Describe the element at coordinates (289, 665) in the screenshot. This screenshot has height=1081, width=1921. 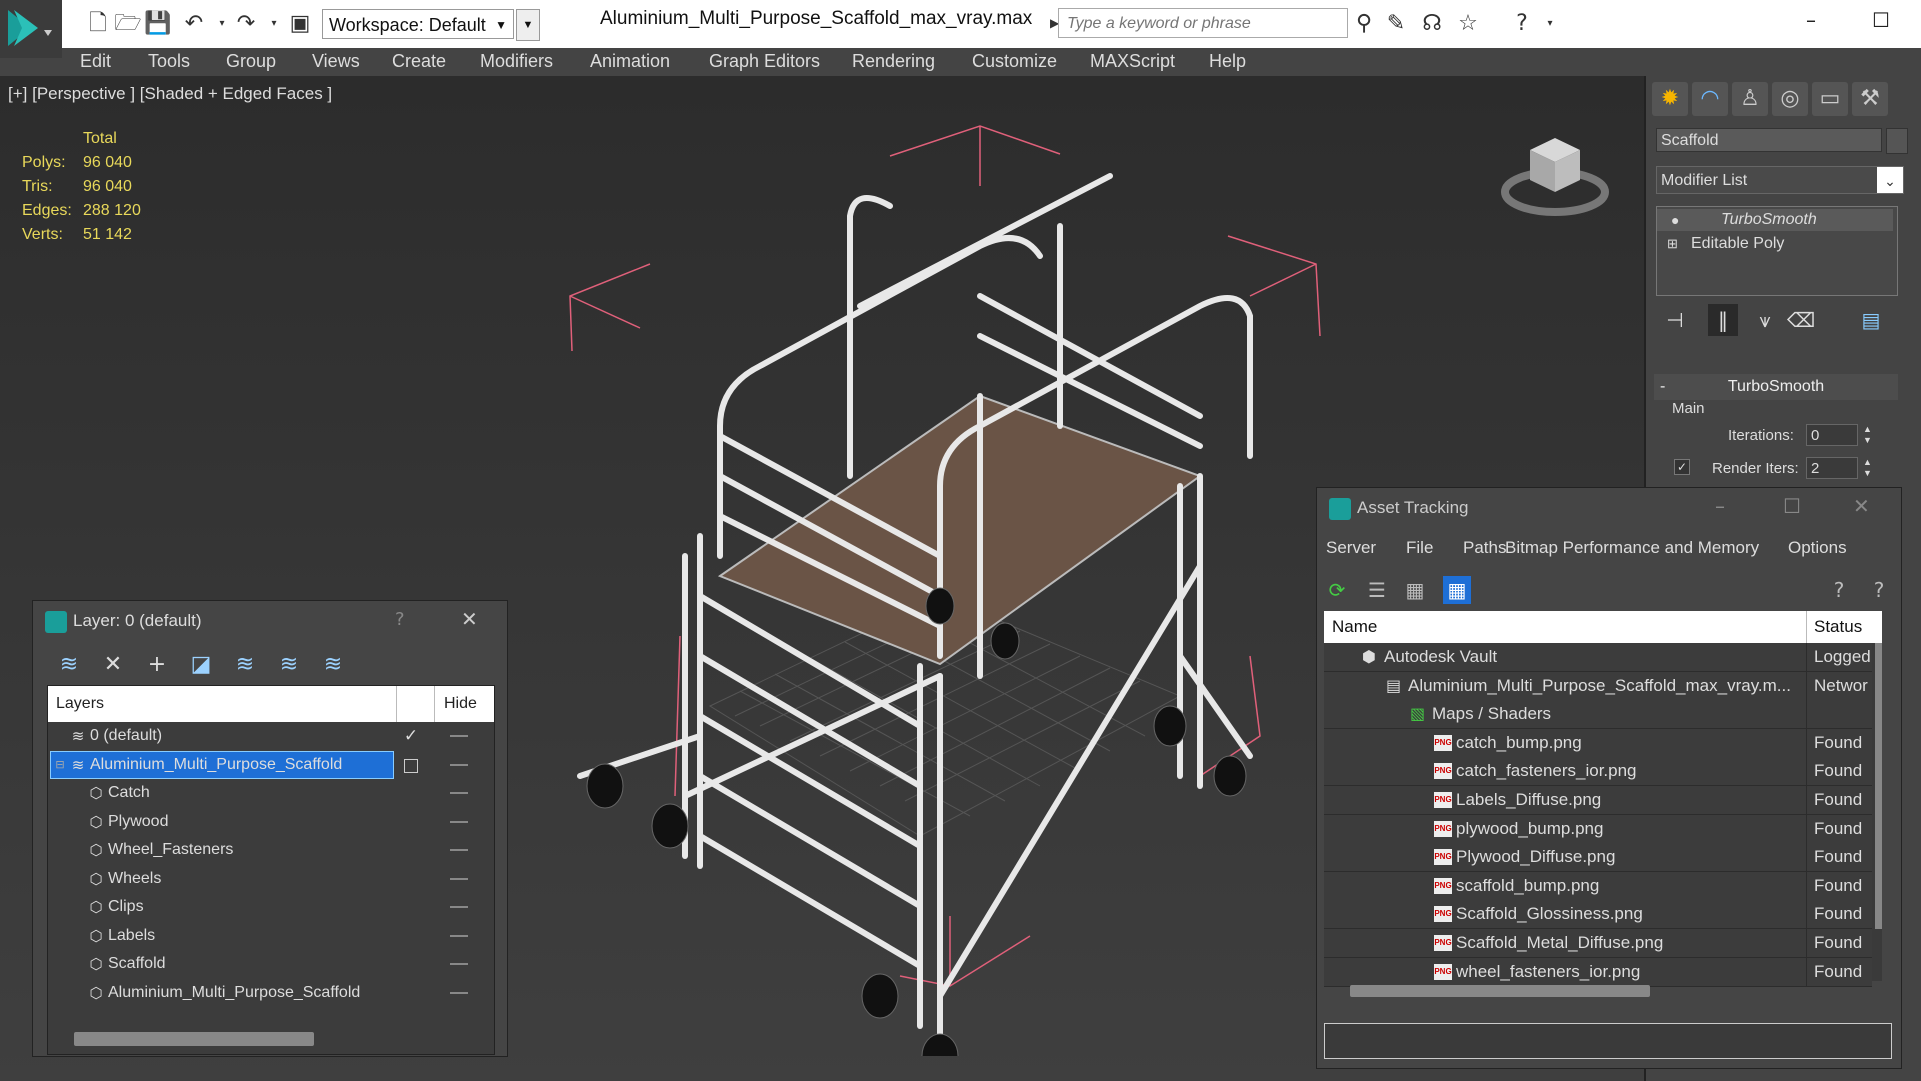
I see `hide-all-layers-icon: ≋` at that location.